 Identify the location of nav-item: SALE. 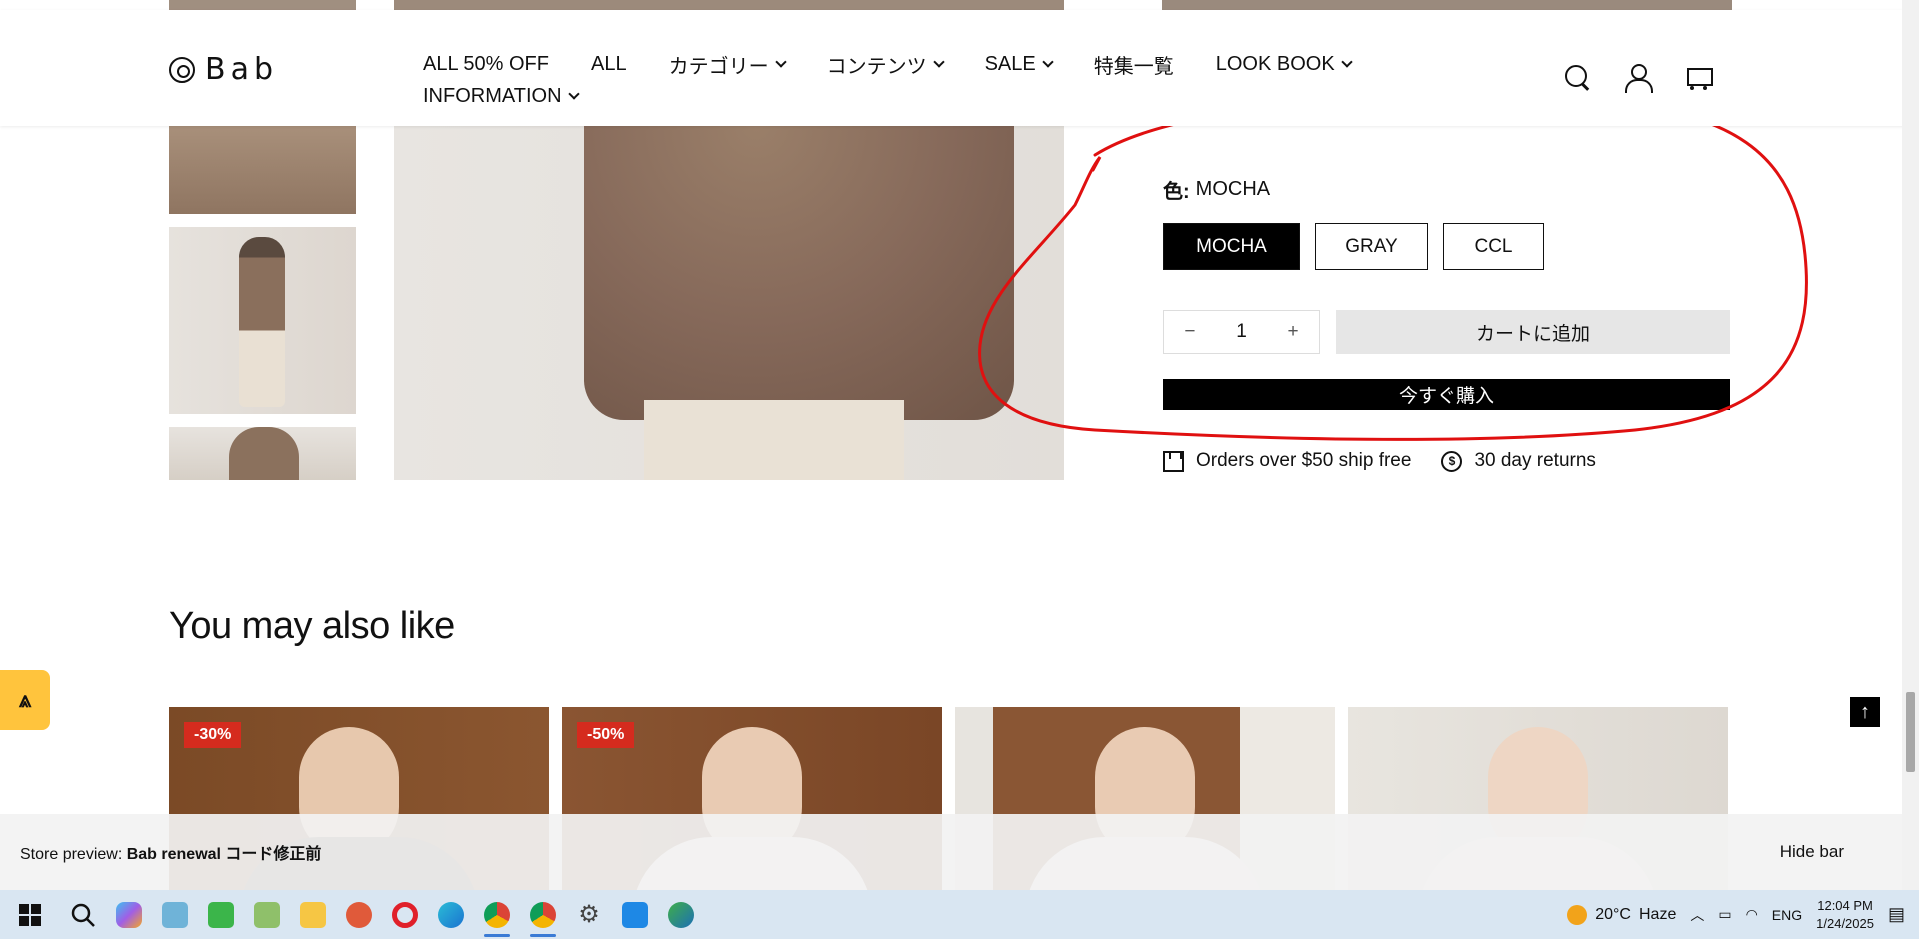
(1019, 64).